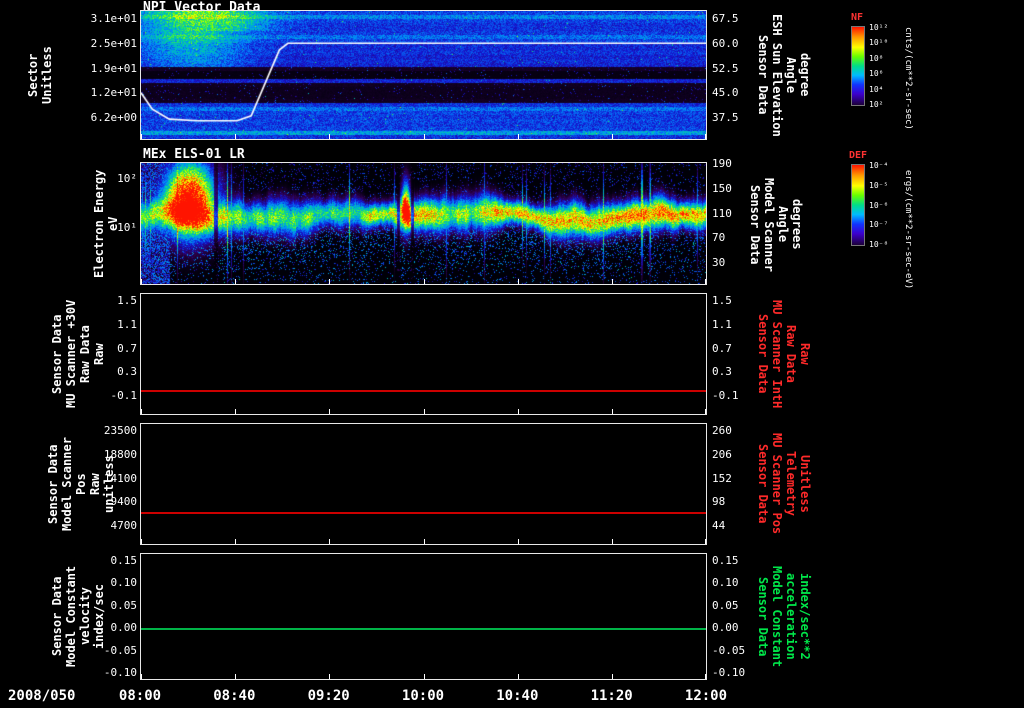 The image size is (1024, 708). Describe the element at coordinates (908, 230) in the screenshot. I see `def-colorbar-unit-label: ergs/(cm**2-sr-sec-eV)` at that location.